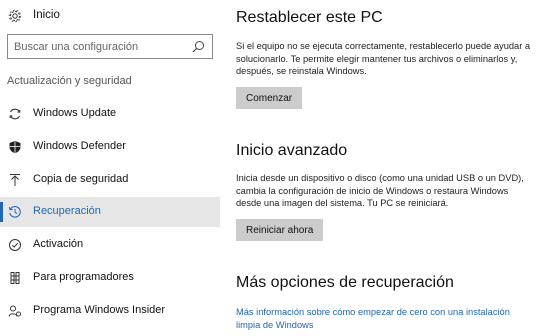  Describe the element at coordinates (83, 277) in the screenshot. I see `sidebar-item-label: Para programadores` at that location.